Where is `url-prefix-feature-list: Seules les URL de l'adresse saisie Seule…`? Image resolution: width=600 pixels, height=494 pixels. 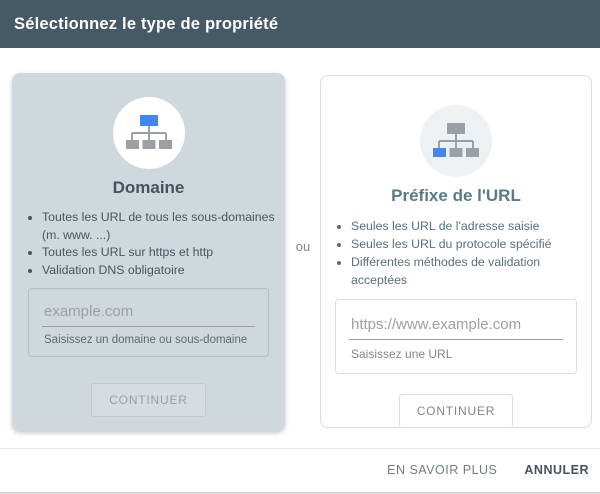
url-prefix-feature-list: Seules les URL de l'adresse saisie Seule… is located at coordinates (456, 253).